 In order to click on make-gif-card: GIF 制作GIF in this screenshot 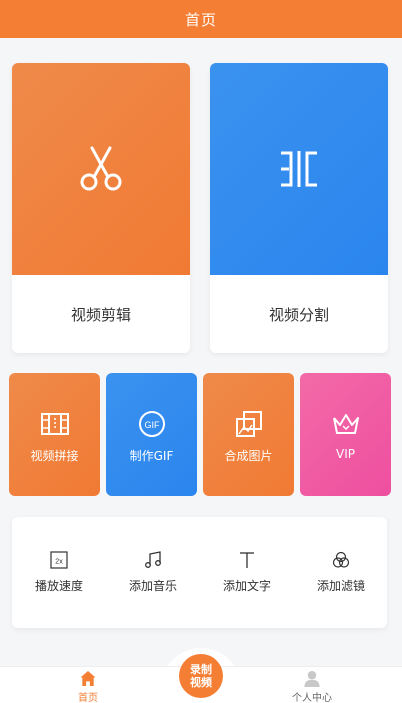, I will do `click(151, 434)`.